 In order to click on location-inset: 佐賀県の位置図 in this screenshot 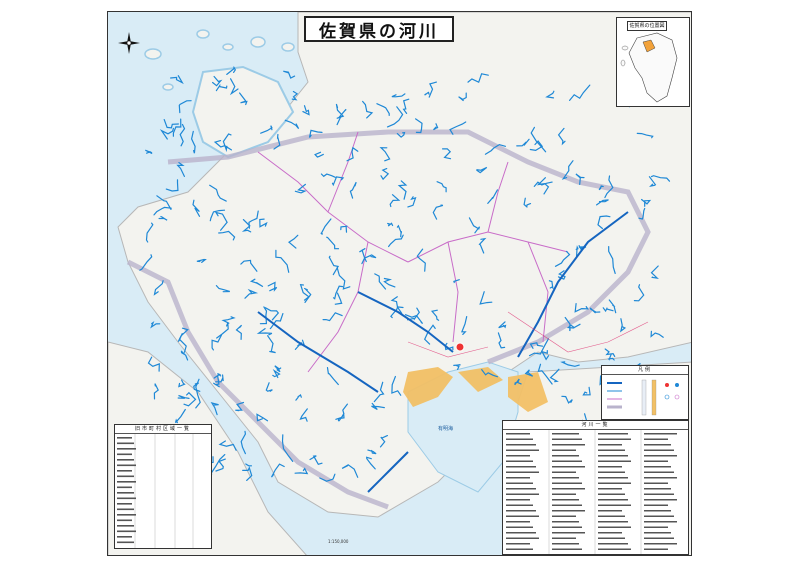, I will do `click(653, 62)`.